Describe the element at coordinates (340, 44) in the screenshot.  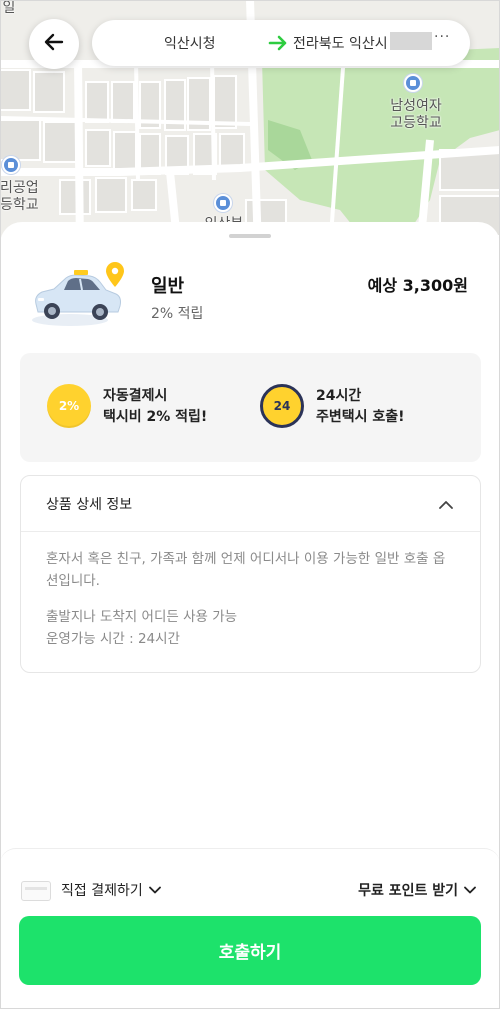
I see `route-destination: 전라북도 익산시` at that location.